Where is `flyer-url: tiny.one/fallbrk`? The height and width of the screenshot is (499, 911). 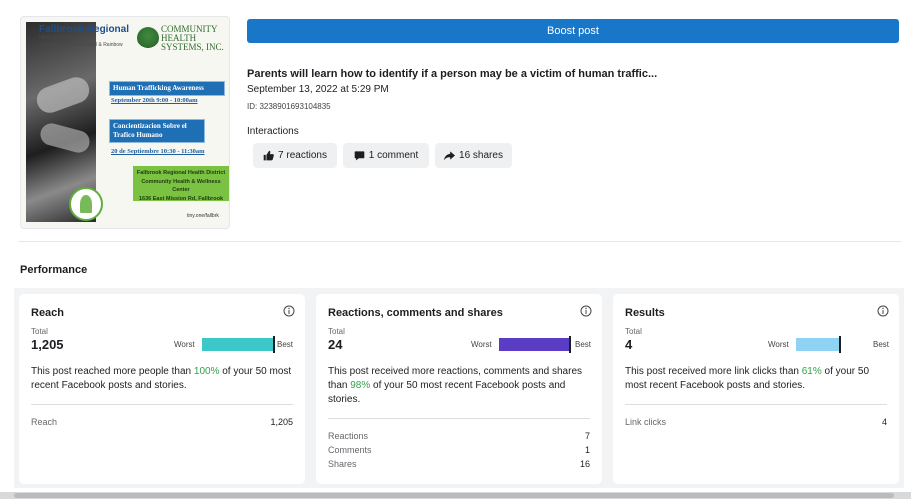
flyer-url: tiny.one/fallbrk is located at coordinates (203, 216).